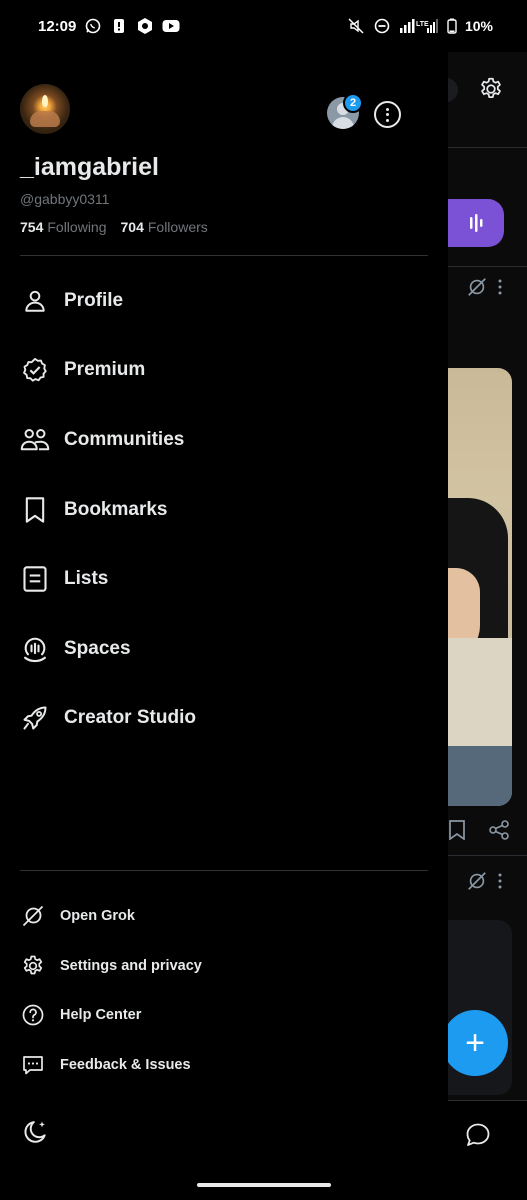 This screenshot has height=1200, width=527. What do you see at coordinates (264, 1185) in the screenshot?
I see `home-indicator` at bounding box center [264, 1185].